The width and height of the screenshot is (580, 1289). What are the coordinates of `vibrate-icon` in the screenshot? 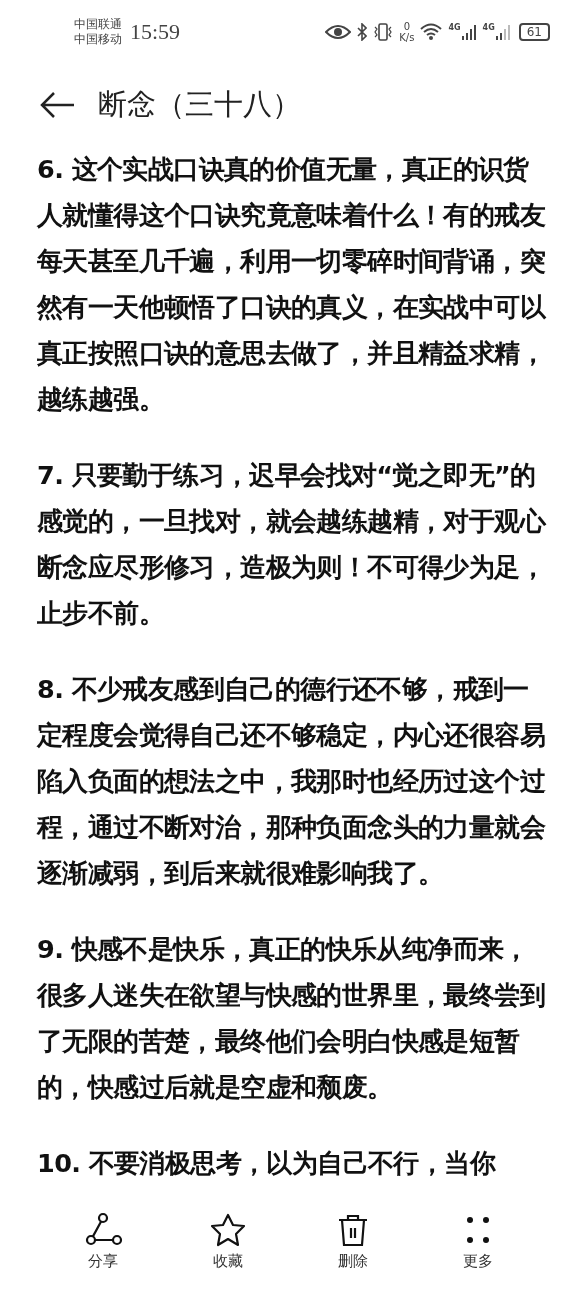 It's located at (383, 32).